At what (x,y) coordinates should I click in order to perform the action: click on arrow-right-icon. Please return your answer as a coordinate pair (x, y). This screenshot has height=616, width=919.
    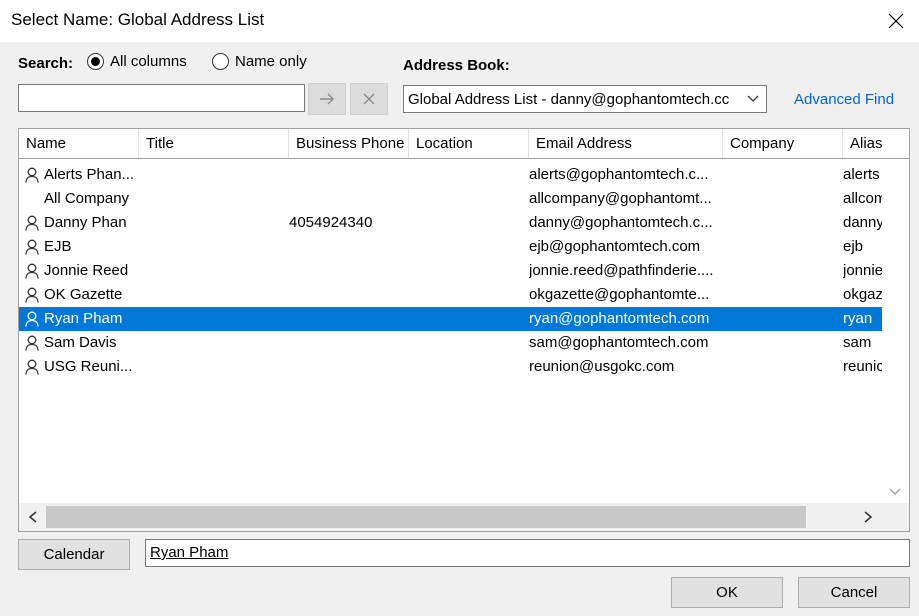
    Looking at the image, I should click on (327, 99).